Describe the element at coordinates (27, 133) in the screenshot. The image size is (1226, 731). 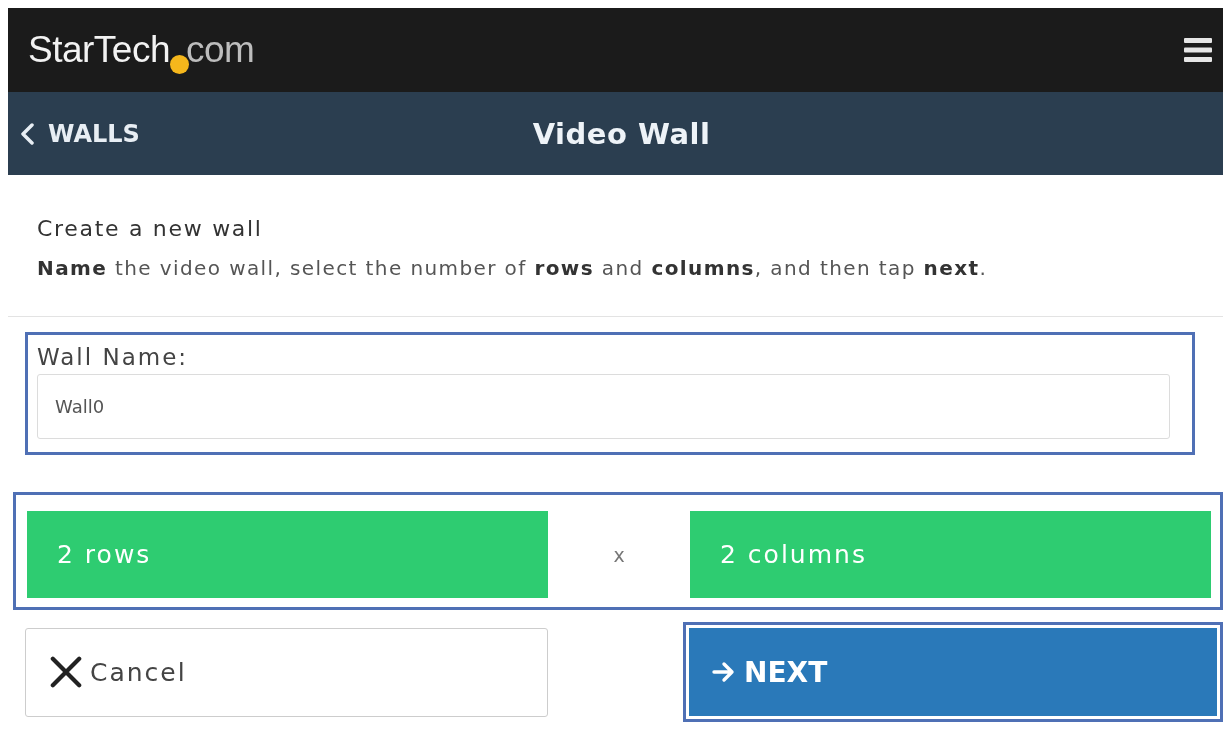
I see `chevron-left-icon` at that location.